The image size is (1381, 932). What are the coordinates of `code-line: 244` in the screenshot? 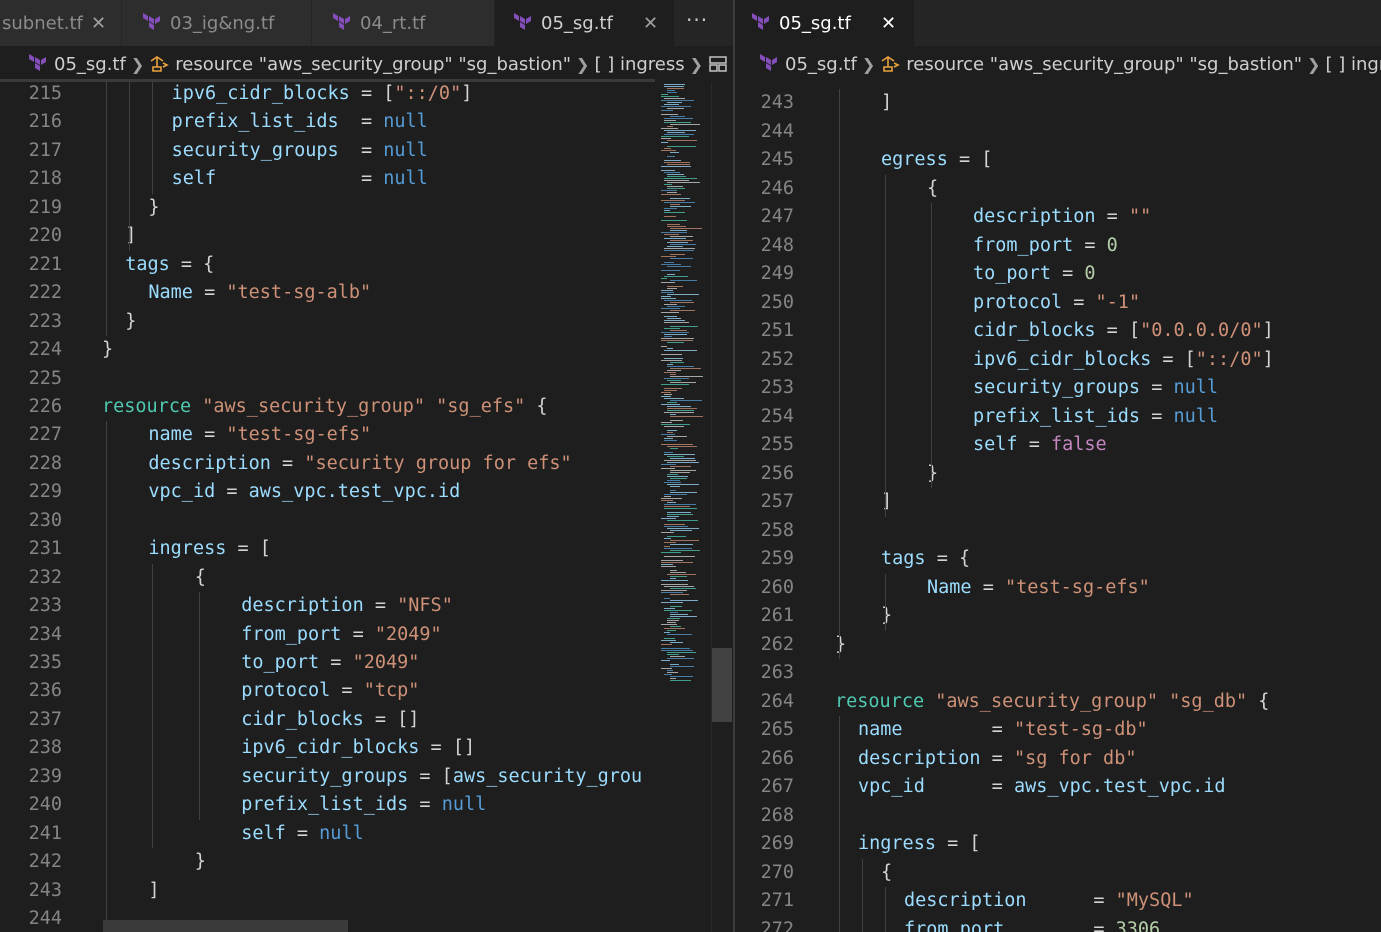 It's located at (1058, 132).